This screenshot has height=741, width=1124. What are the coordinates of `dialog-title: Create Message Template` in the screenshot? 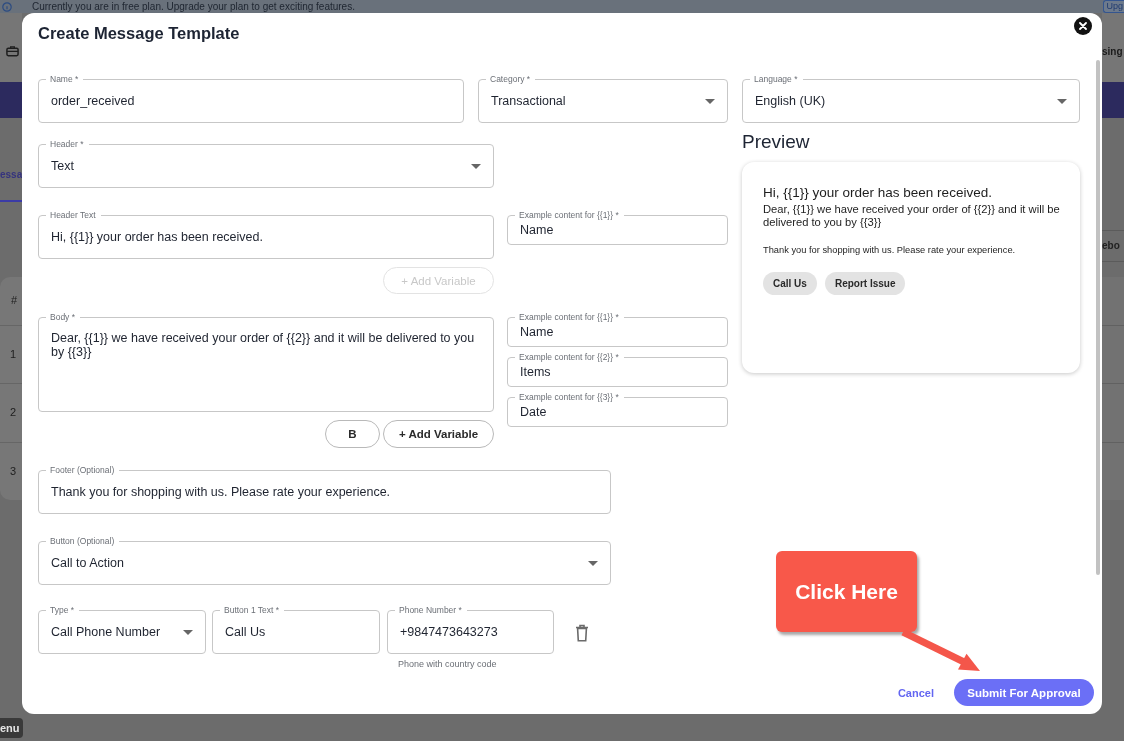 It's located at (139, 33).